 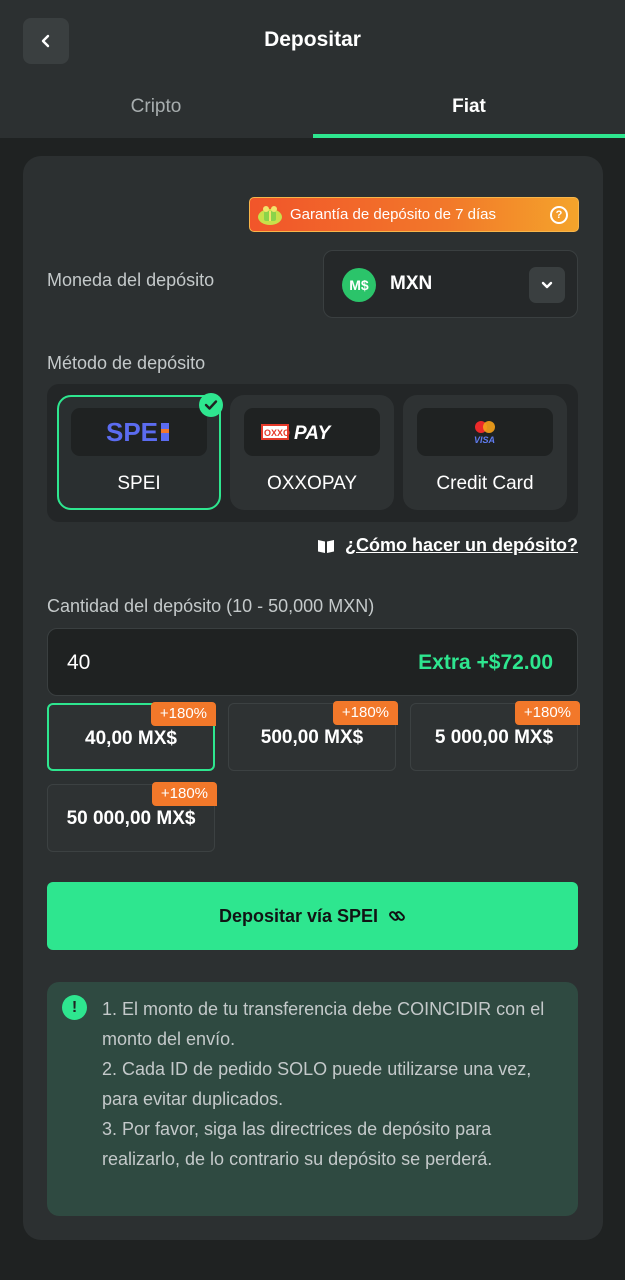 What do you see at coordinates (485, 483) in the screenshot?
I see `method-credit-card-label: Credit Card` at bounding box center [485, 483].